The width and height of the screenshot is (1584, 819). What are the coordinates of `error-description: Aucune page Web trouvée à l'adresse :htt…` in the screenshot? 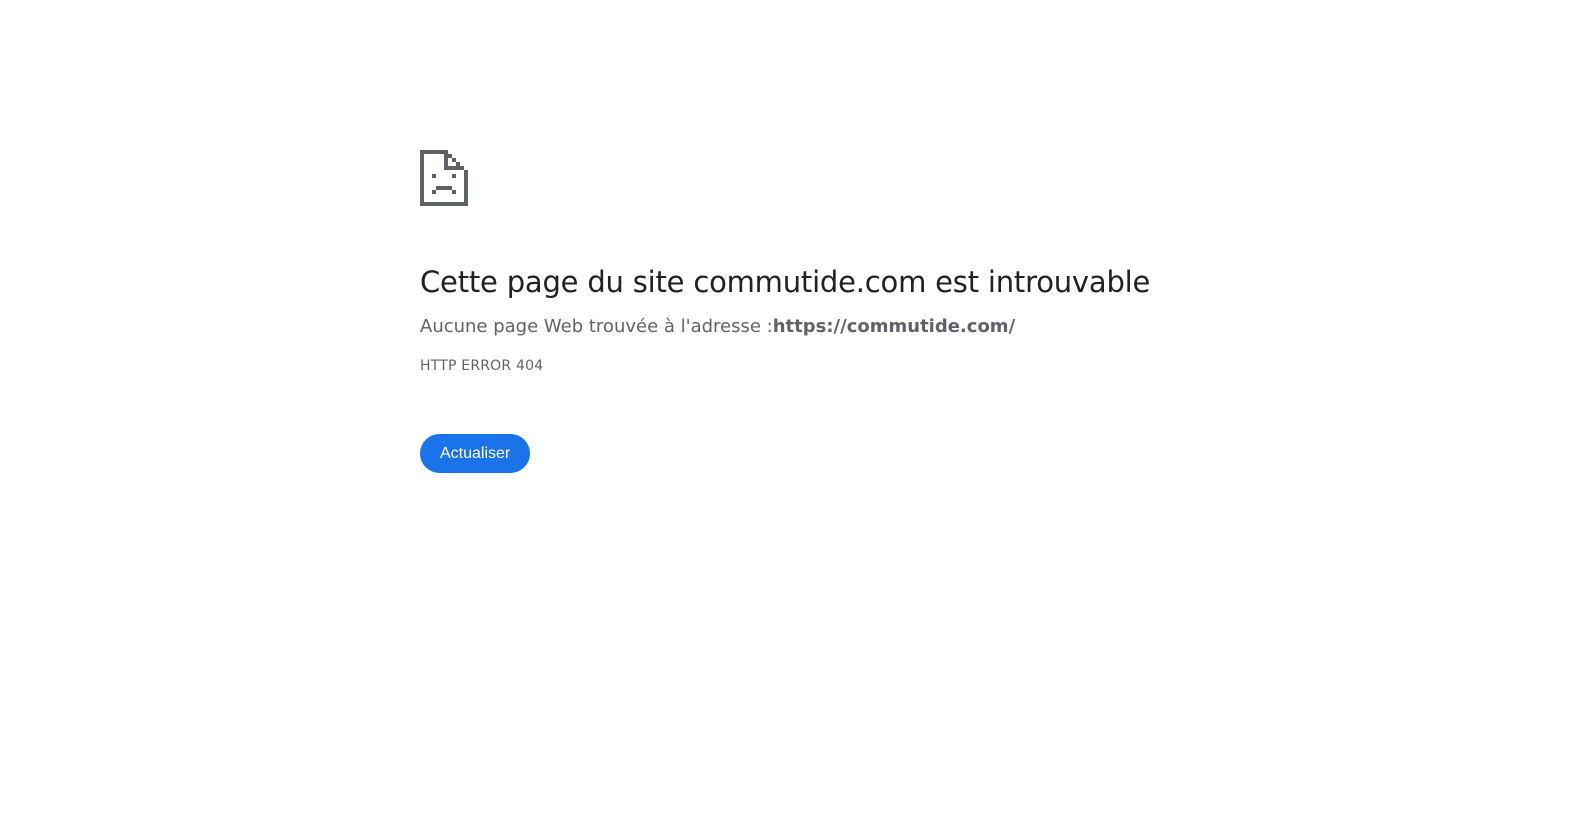 It's located at (800, 327).